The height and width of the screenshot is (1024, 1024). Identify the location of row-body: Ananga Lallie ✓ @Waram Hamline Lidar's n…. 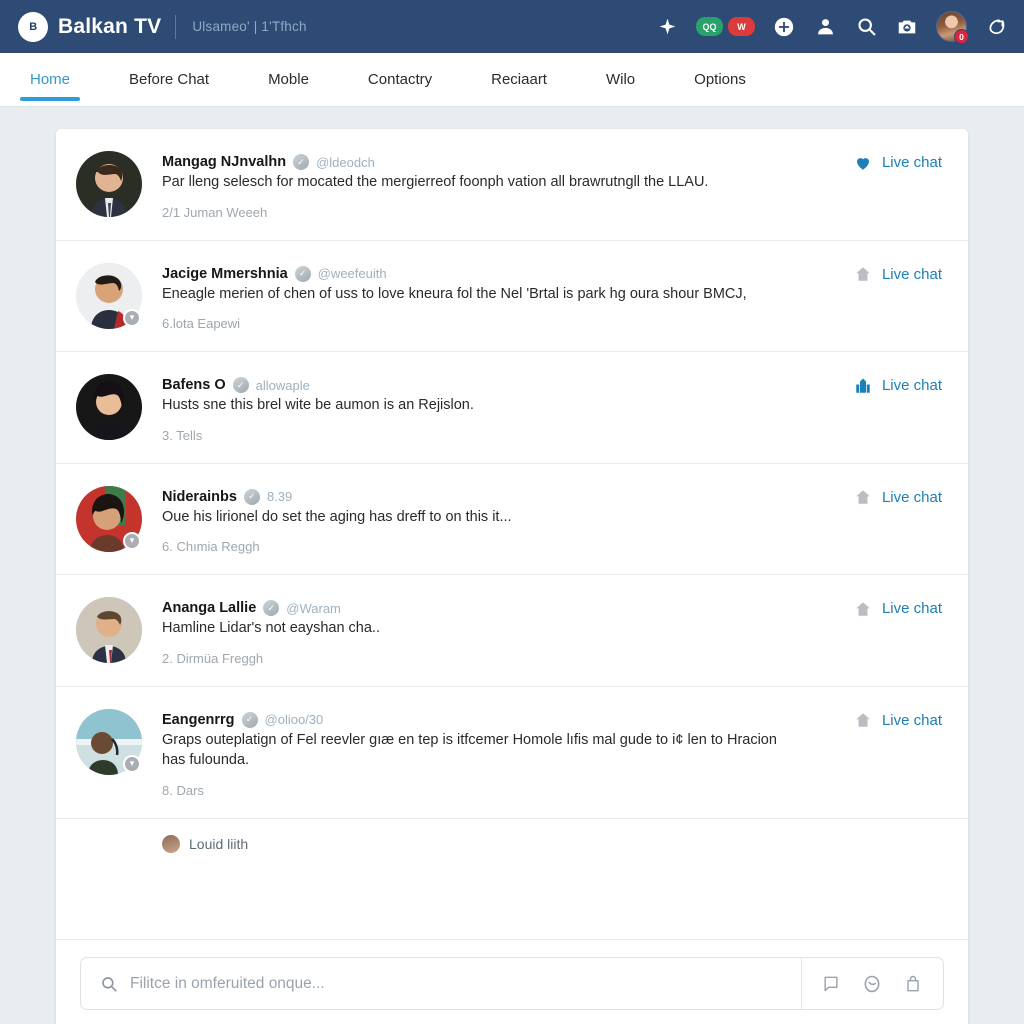
(552, 631).